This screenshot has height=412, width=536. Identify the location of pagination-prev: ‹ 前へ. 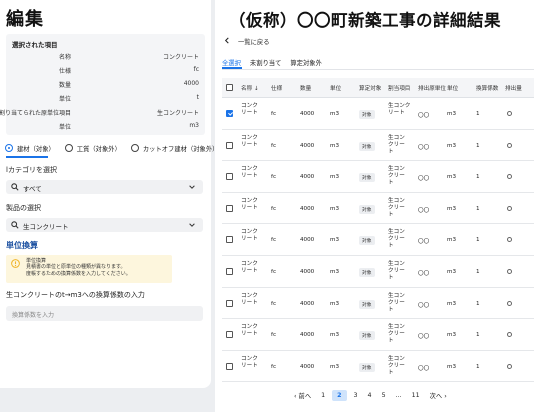
(302, 395).